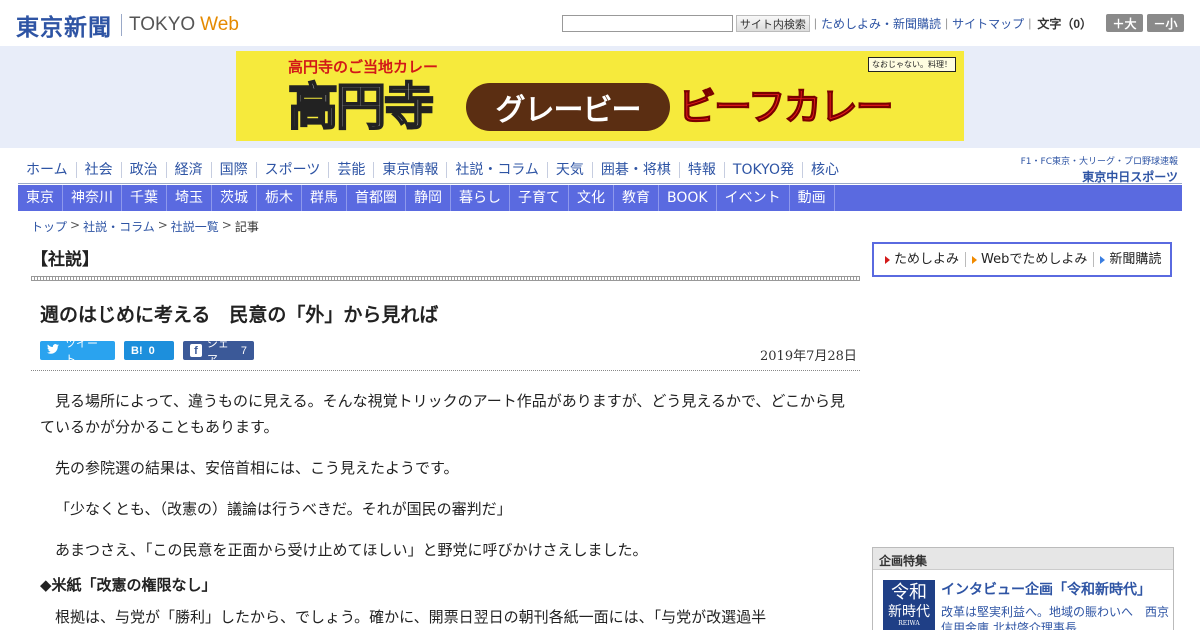  What do you see at coordinates (881, 23) in the screenshot?
I see `trial-subscribe-link: ためしよみ・新聞購読` at bounding box center [881, 23].